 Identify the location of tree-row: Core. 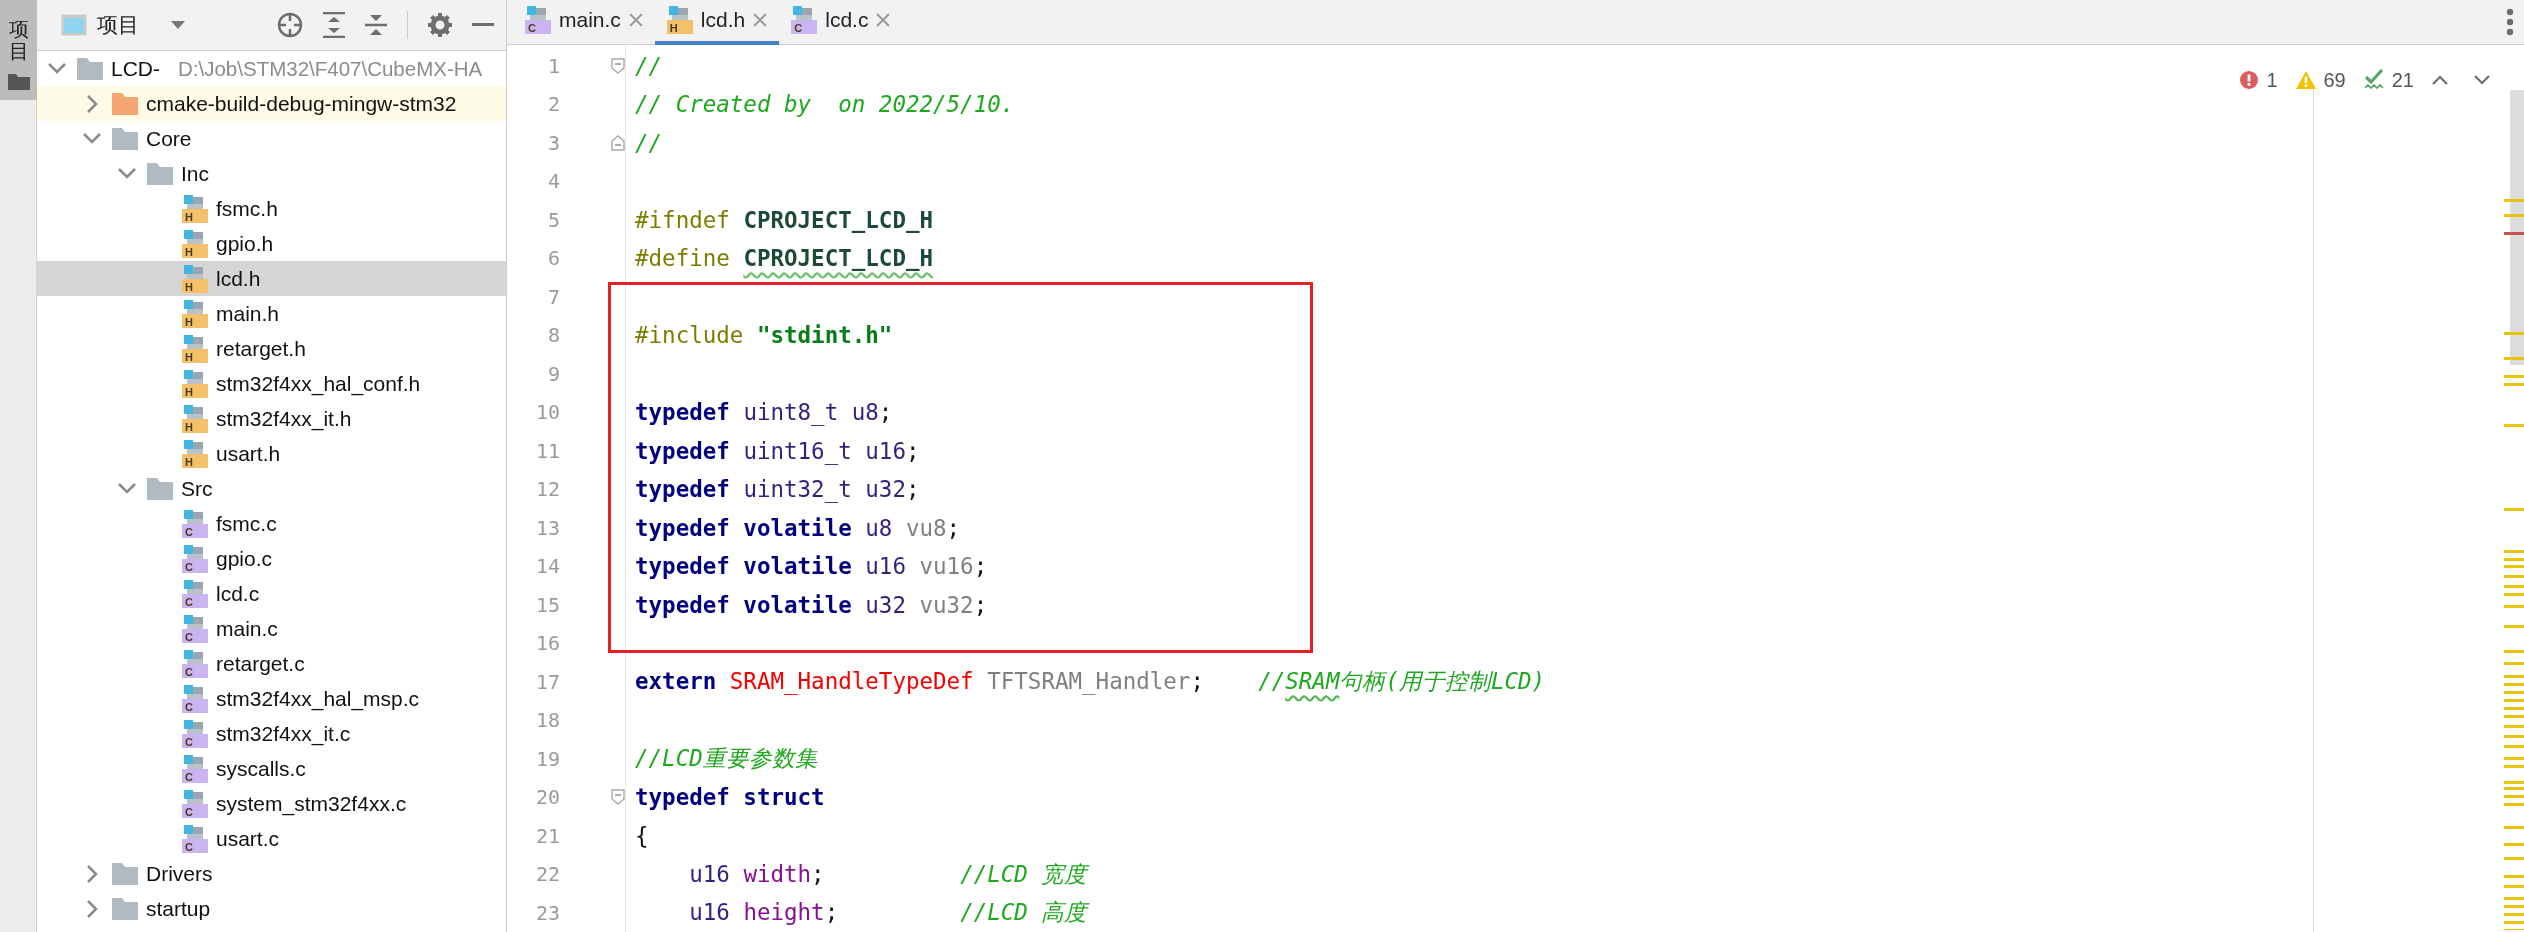
(271, 138).